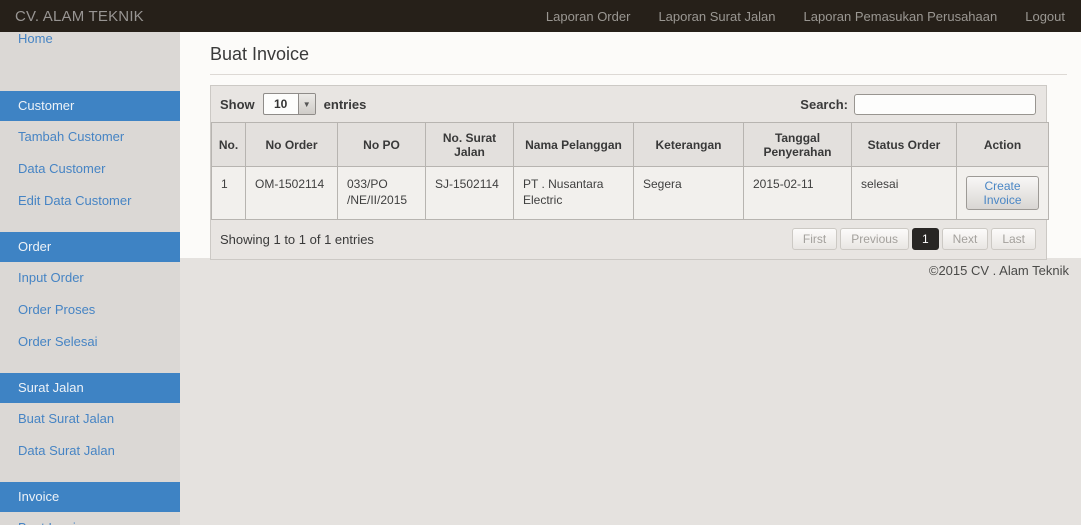 This screenshot has width=1081, height=525. Describe the element at coordinates (998, 270) in the screenshot. I see `copyright-text: ©2015 CV . Alam Teknik` at that location.